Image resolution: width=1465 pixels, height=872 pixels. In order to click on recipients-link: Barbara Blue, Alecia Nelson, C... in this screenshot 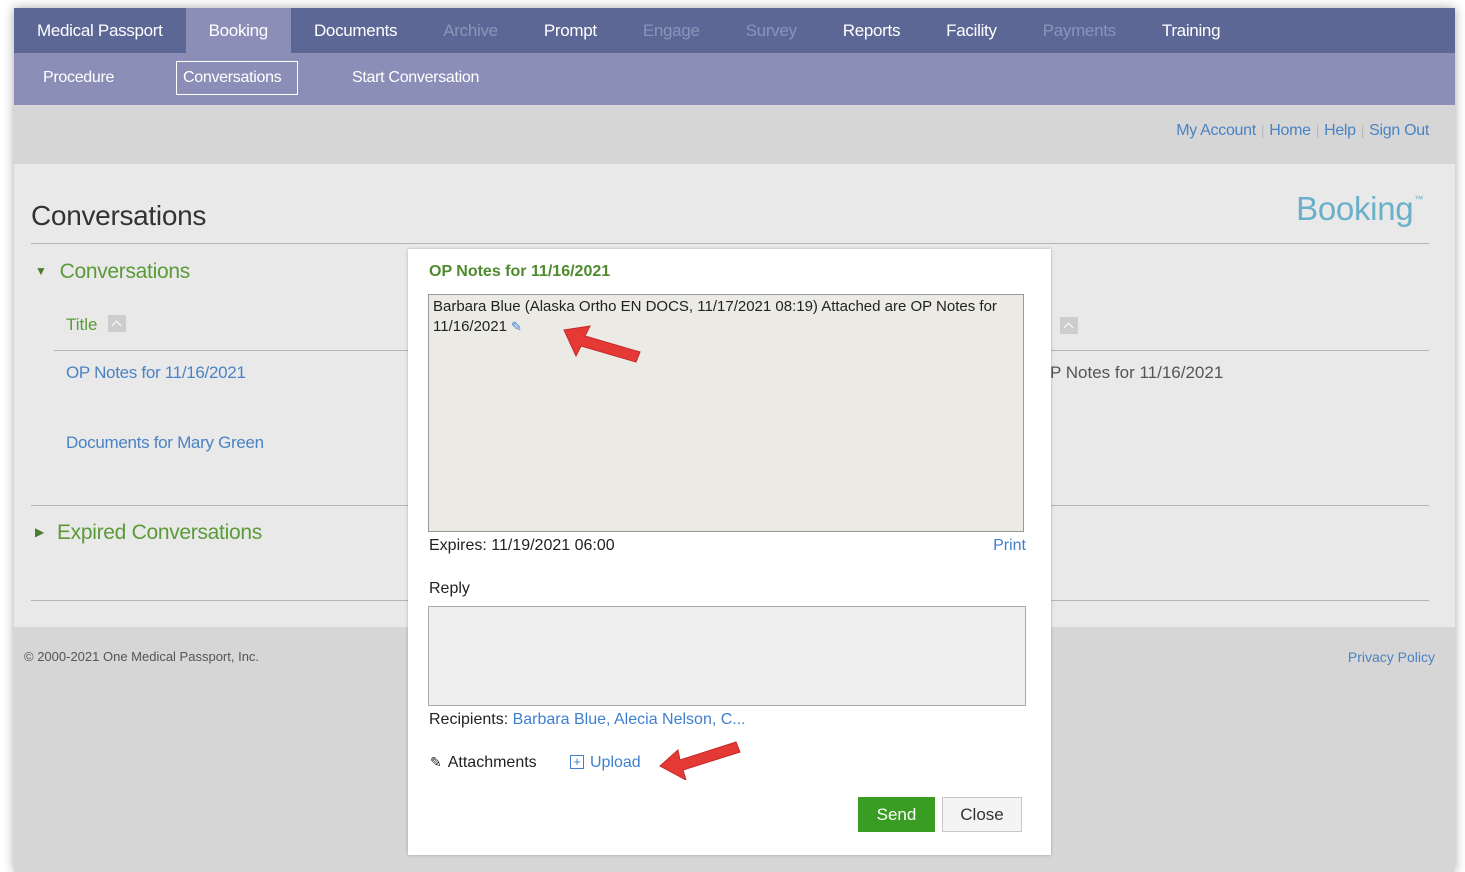, I will do `click(629, 719)`.